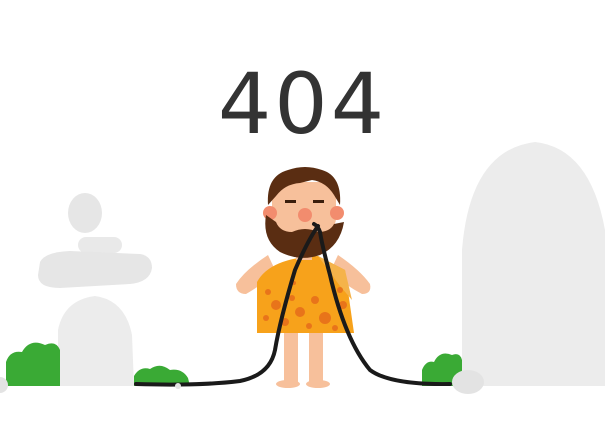  I want to click on pebble-small-icon, so click(178, 386).